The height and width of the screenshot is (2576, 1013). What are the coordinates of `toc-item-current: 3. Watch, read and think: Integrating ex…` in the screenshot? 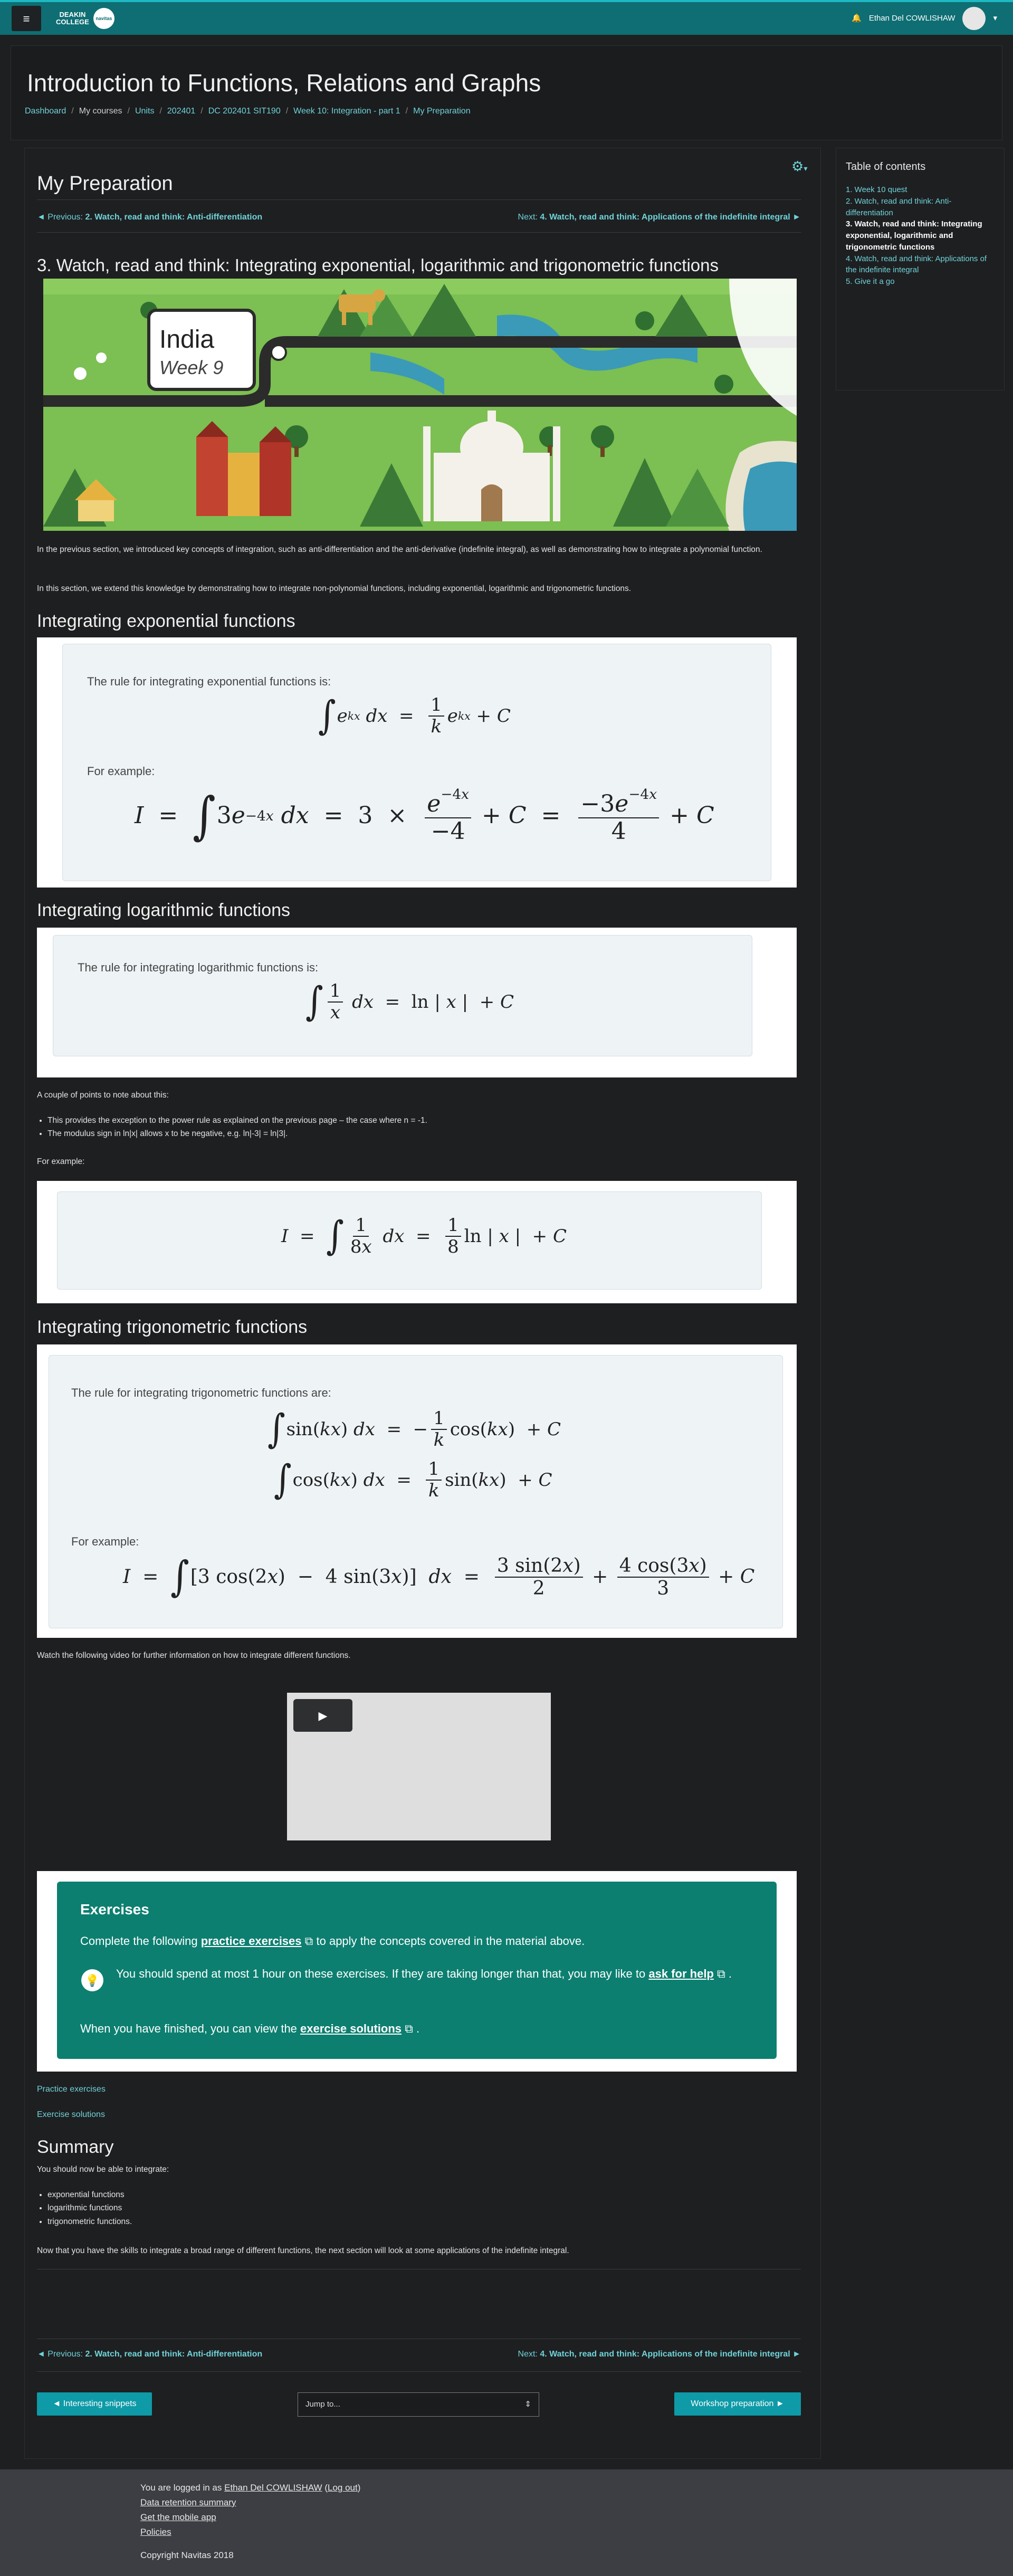 It's located at (914, 236).